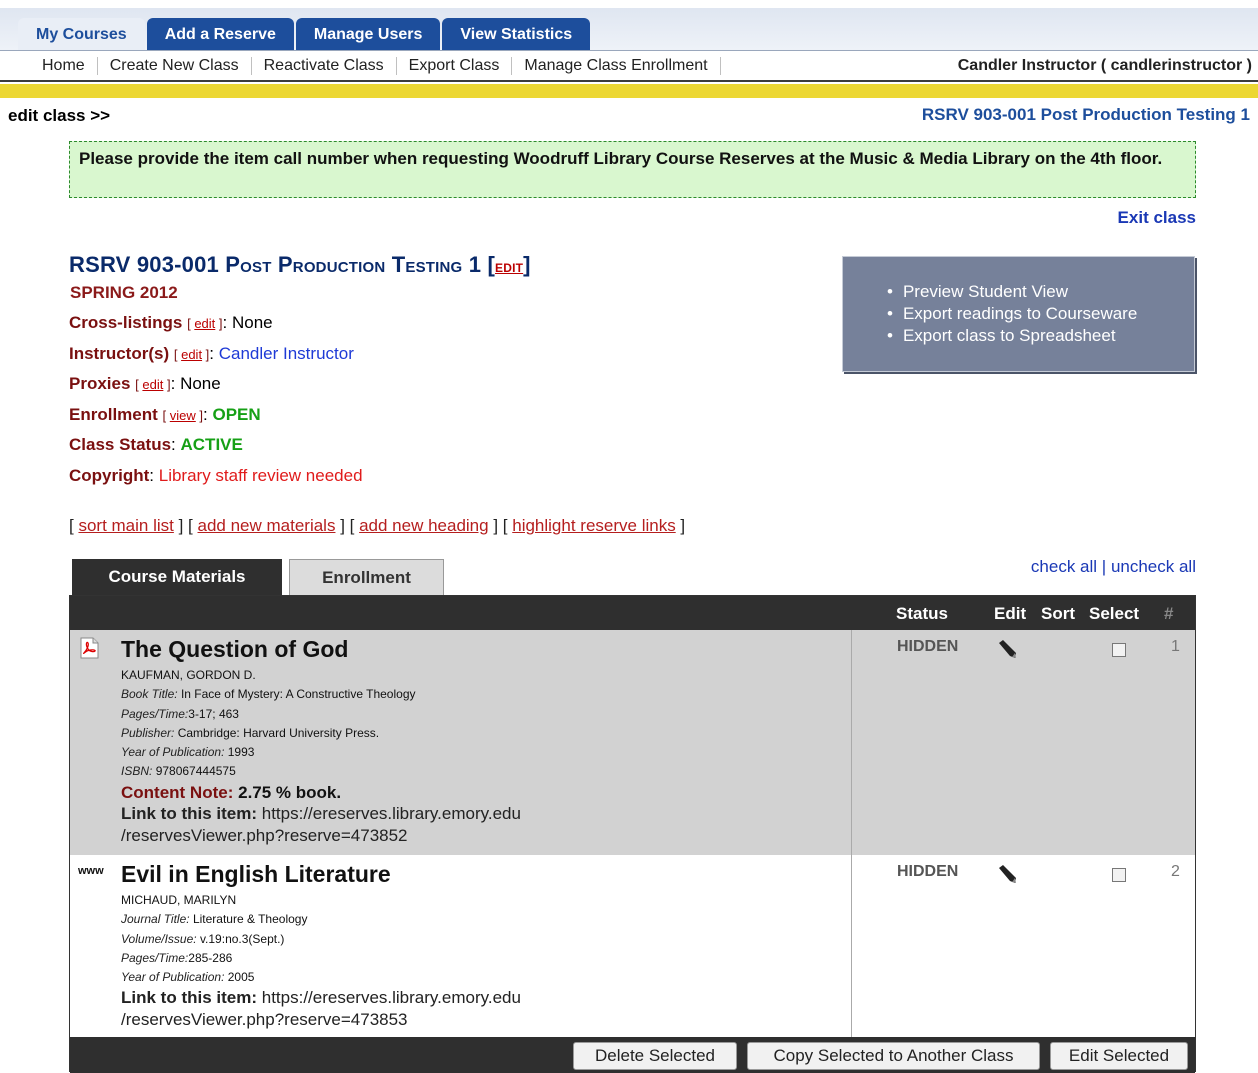 The width and height of the screenshot is (1258, 1073). What do you see at coordinates (178, 771) in the screenshot?
I see `item-isbn: ISBN: 978067444575` at bounding box center [178, 771].